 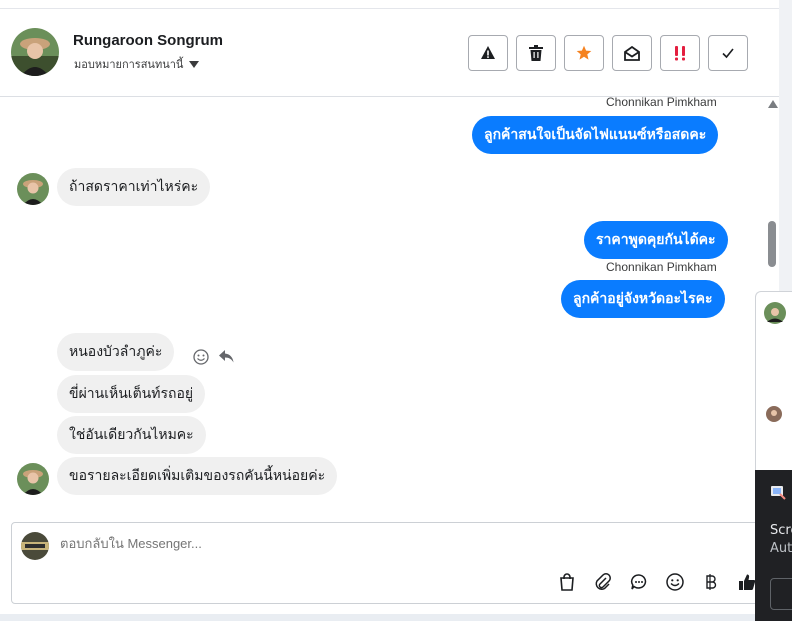 I want to click on done-button, so click(x=728, y=53).